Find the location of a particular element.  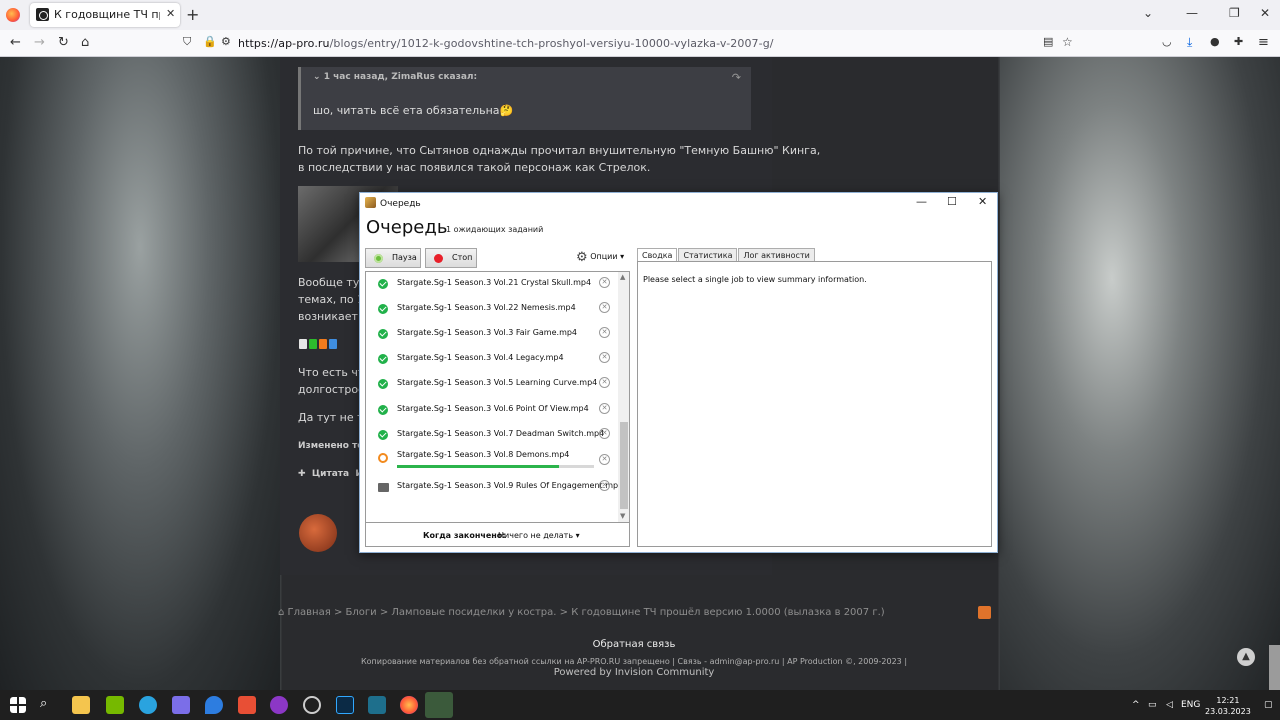

extensions-puzzle-icon: ✚ is located at coordinates (1238, 41).